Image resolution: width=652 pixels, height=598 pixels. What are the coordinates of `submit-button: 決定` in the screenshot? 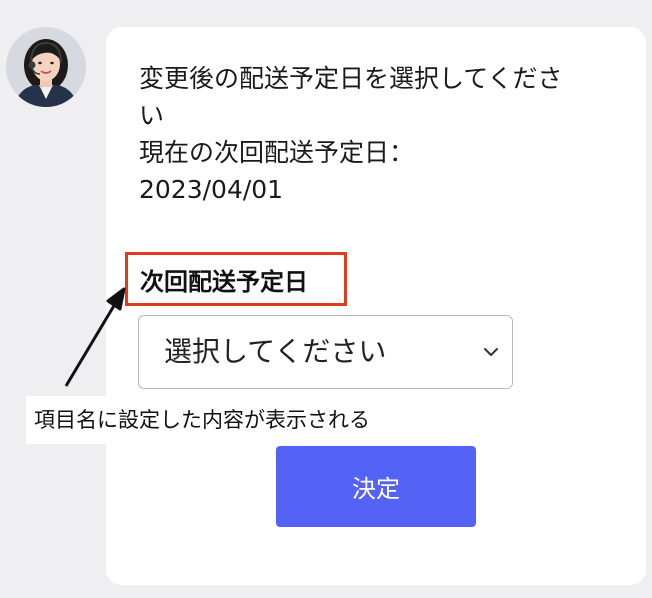 It's located at (376, 486).